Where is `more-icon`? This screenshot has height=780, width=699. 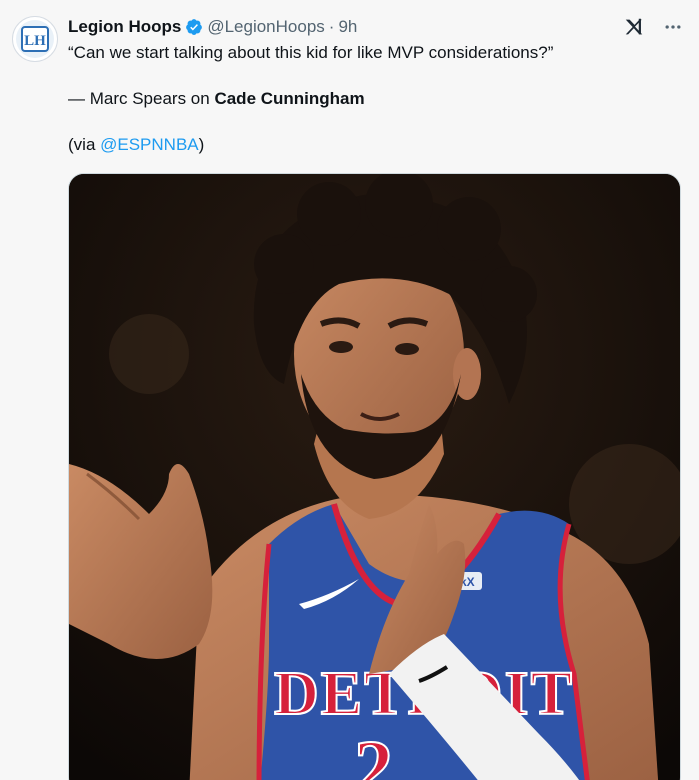
more-icon is located at coordinates (673, 27).